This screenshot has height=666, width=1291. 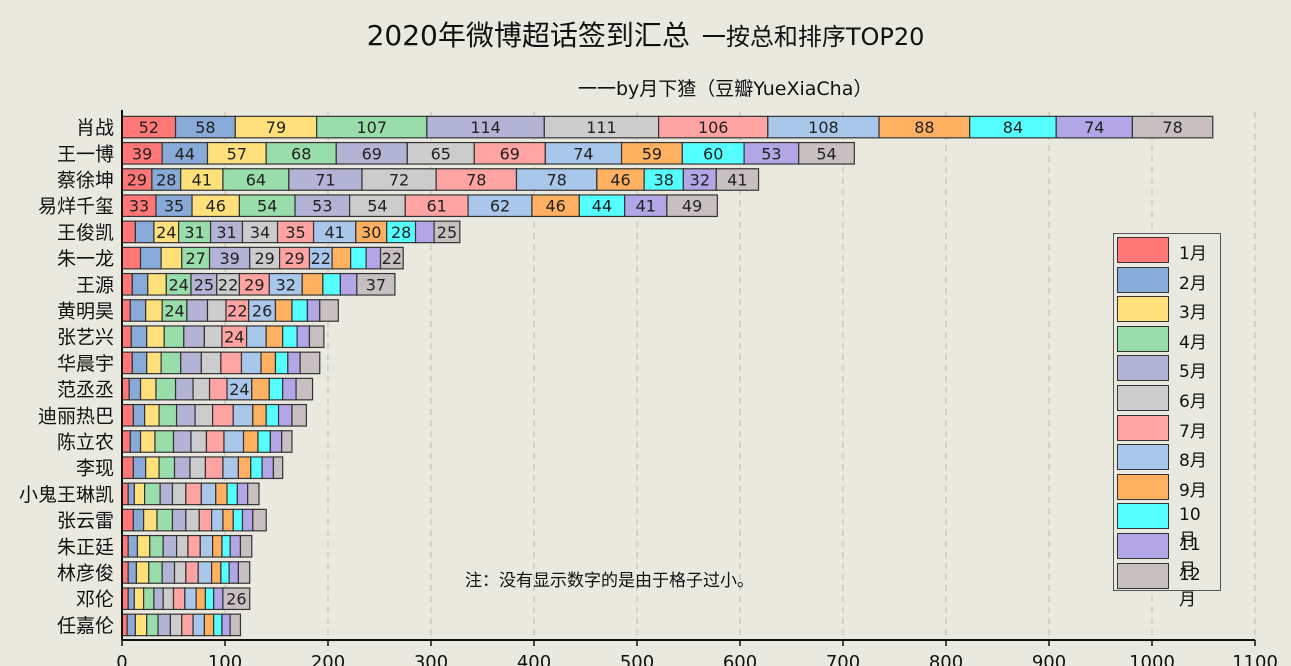 I want to click on data-label: 37, so click(x=376, y=284).